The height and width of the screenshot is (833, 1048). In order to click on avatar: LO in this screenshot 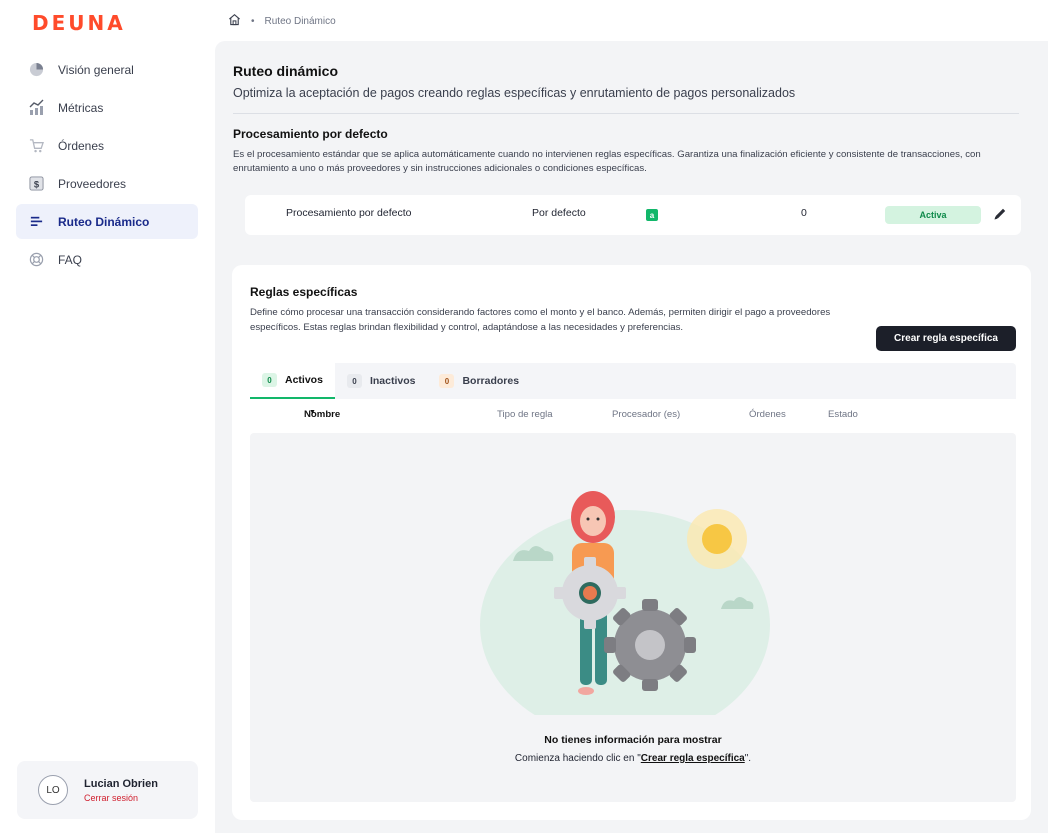, I will do `click(53, 790)`.